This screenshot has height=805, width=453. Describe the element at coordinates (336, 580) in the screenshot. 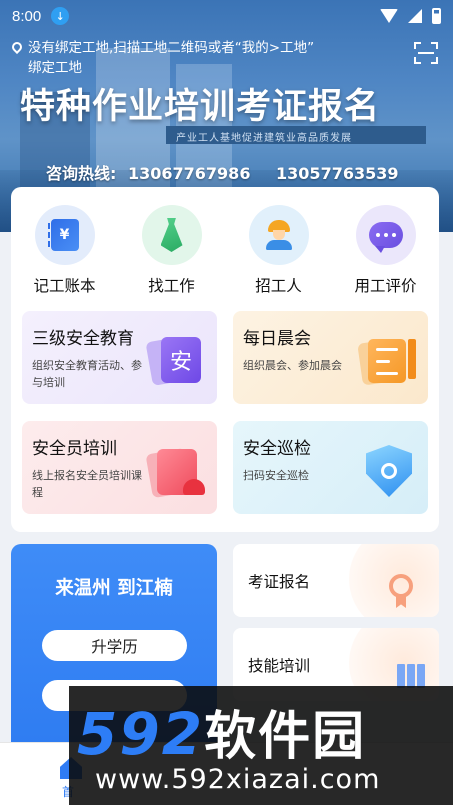

I see `certificate-signup-card: 考证报名` at that location.